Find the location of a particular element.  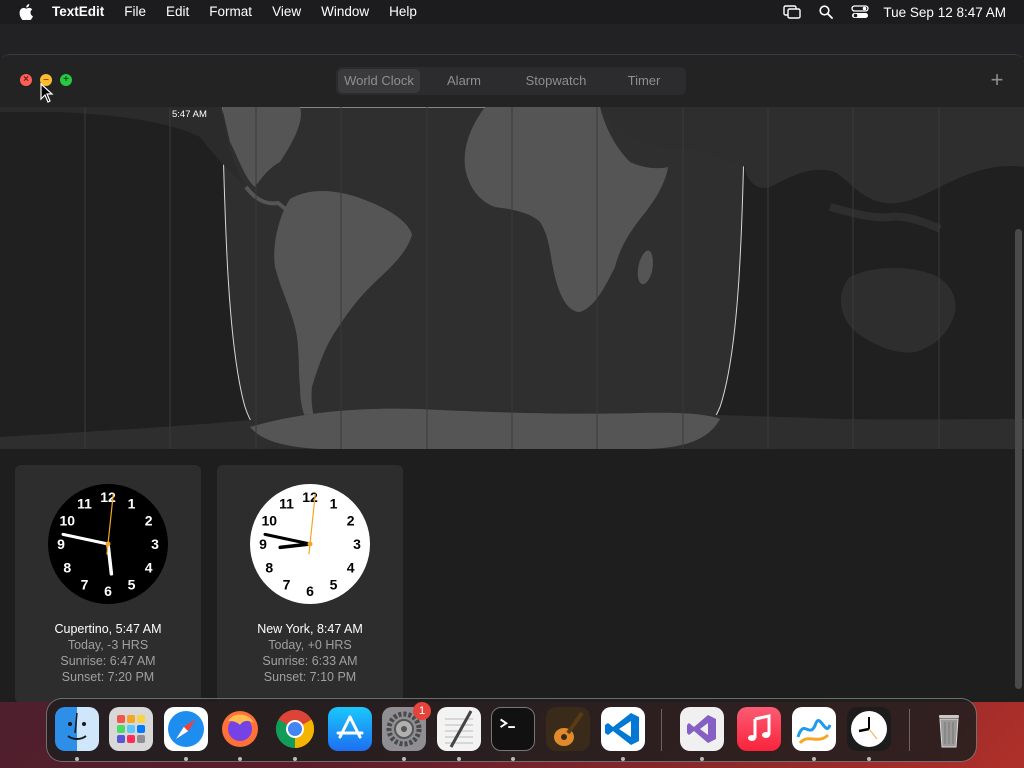

close-button: × is located at coordinates (26, 80).